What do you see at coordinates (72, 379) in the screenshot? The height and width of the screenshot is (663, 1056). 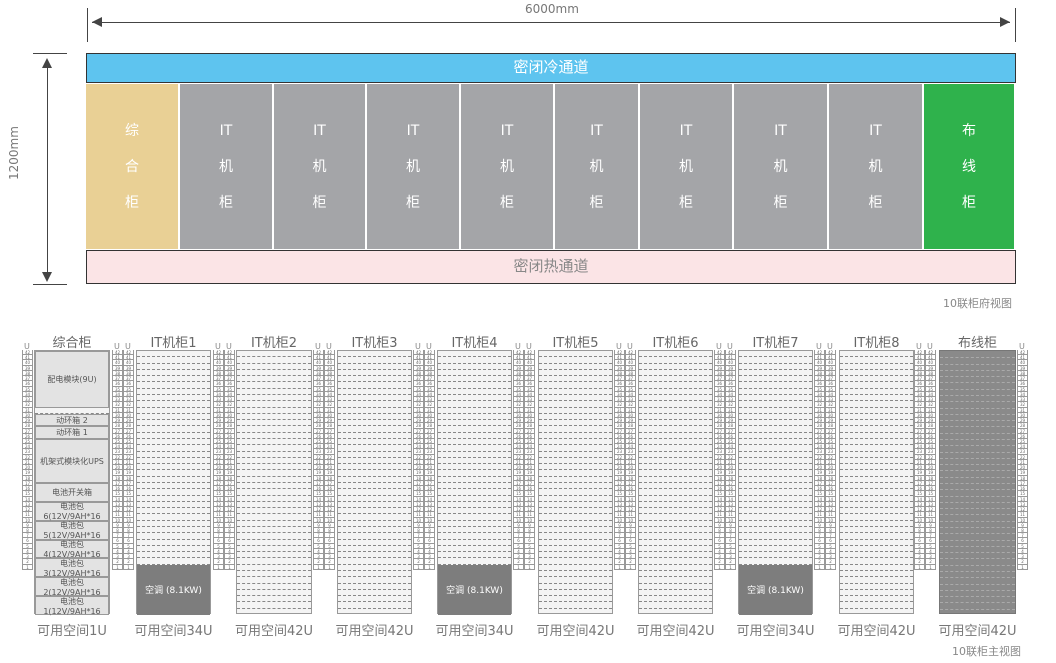 I see `equipment-module: 配电模块(9U)` at bounding box center [72, 379].